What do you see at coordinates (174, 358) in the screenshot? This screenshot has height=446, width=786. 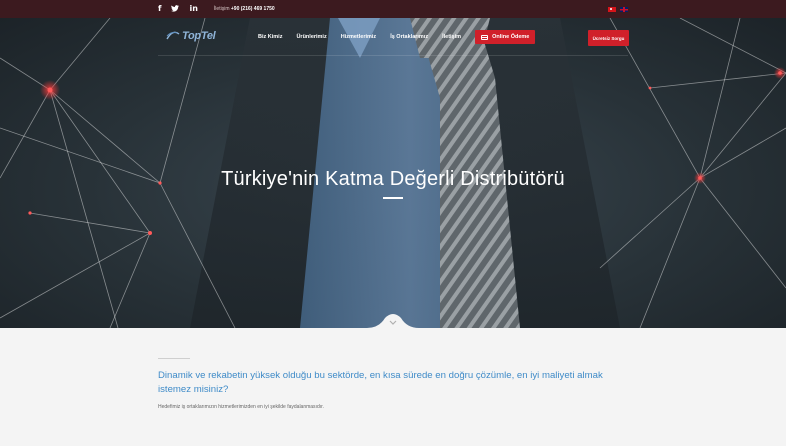 I see `section-divider` at bounding box center [174, 358].